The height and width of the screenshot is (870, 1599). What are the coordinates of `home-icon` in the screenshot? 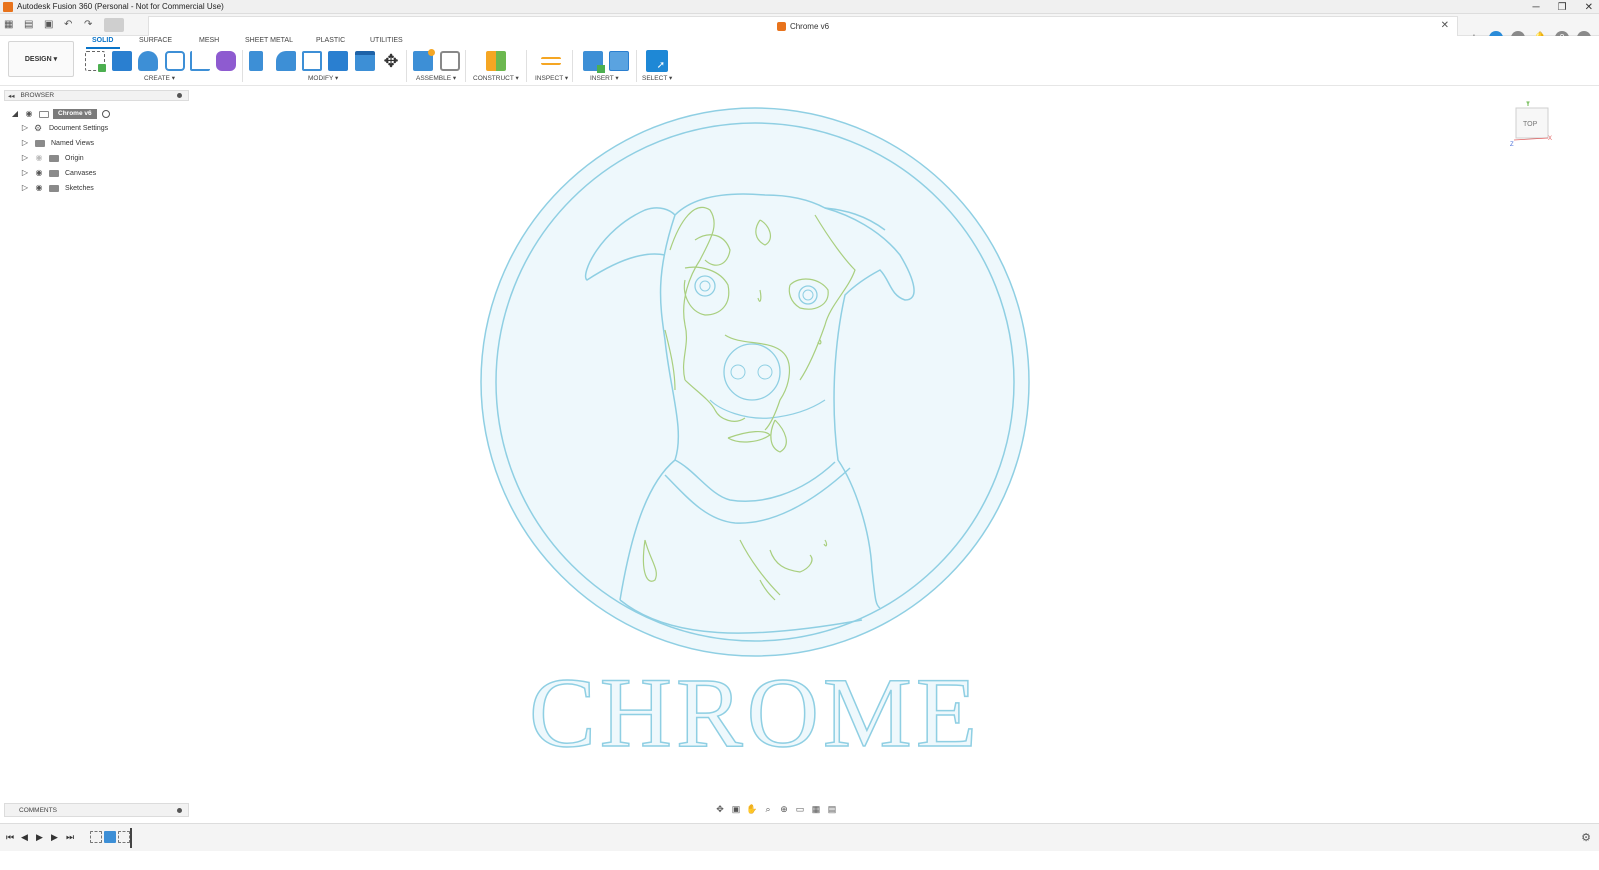 It's located at (114, 25).